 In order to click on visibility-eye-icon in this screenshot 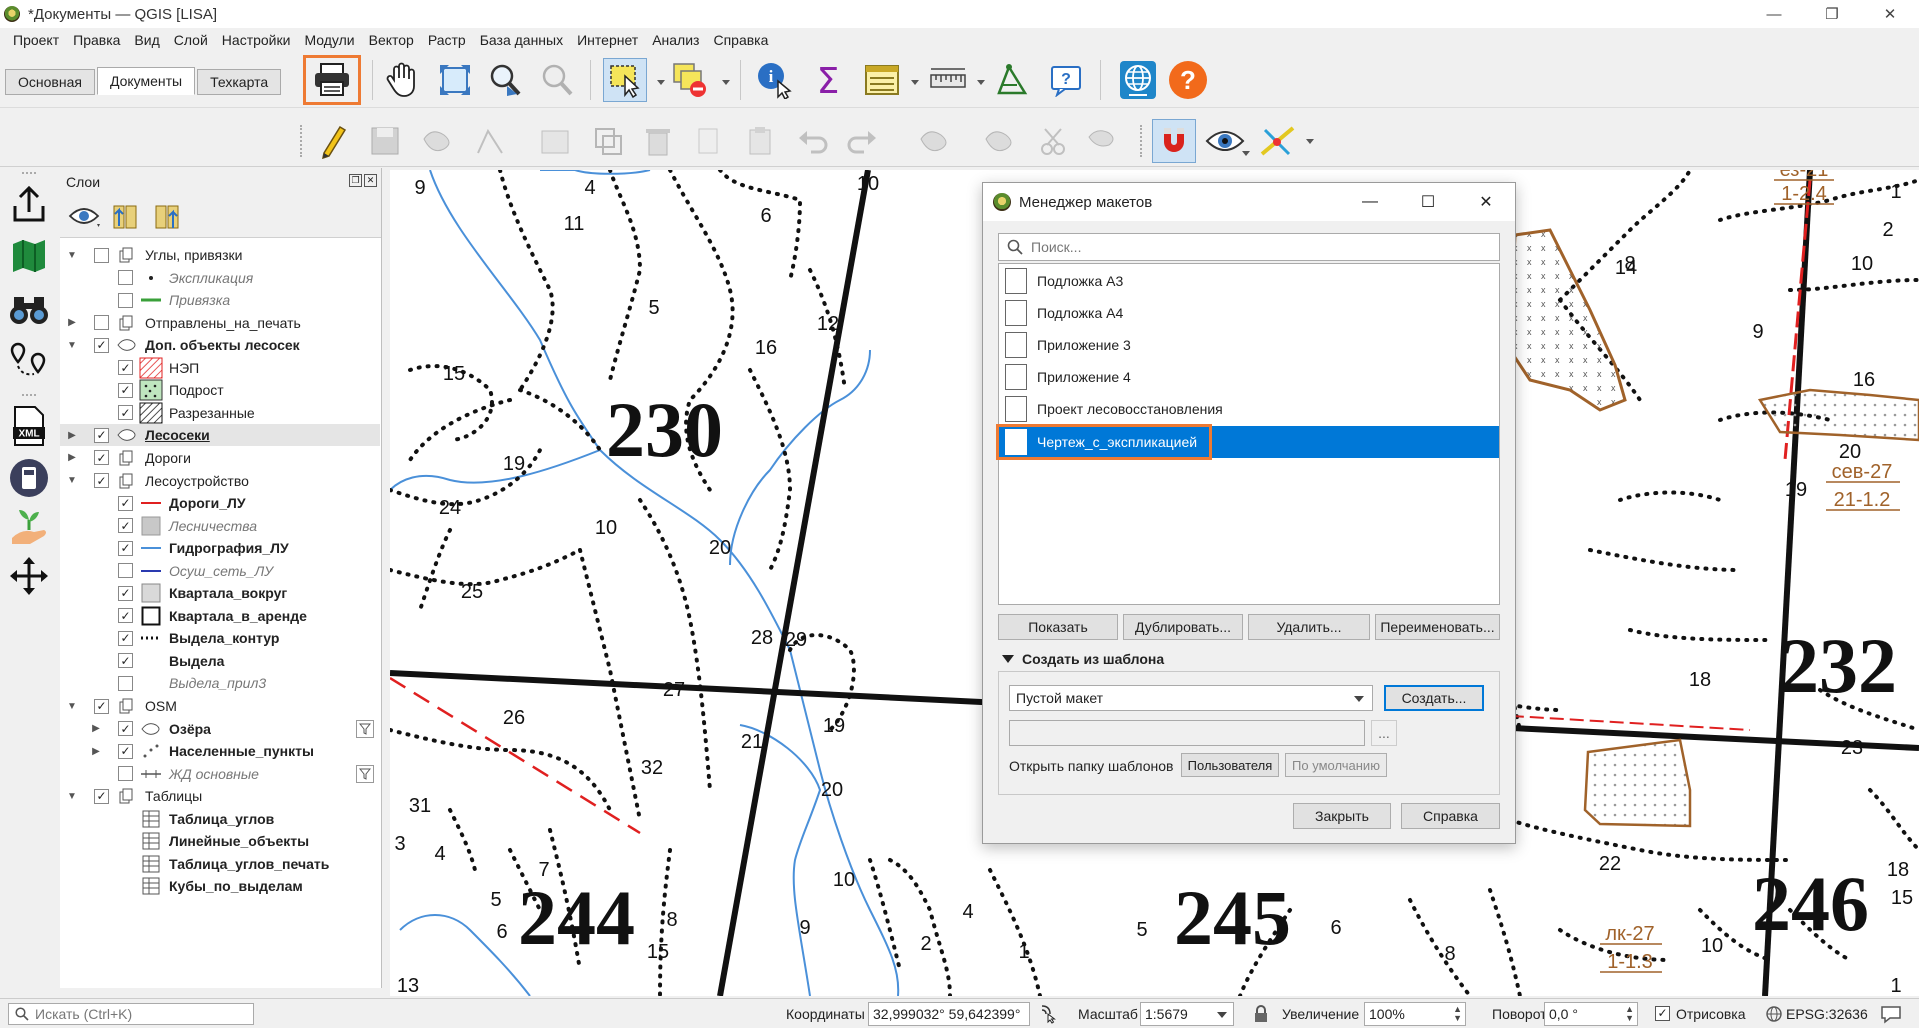, I will do `click(84, 217)`.